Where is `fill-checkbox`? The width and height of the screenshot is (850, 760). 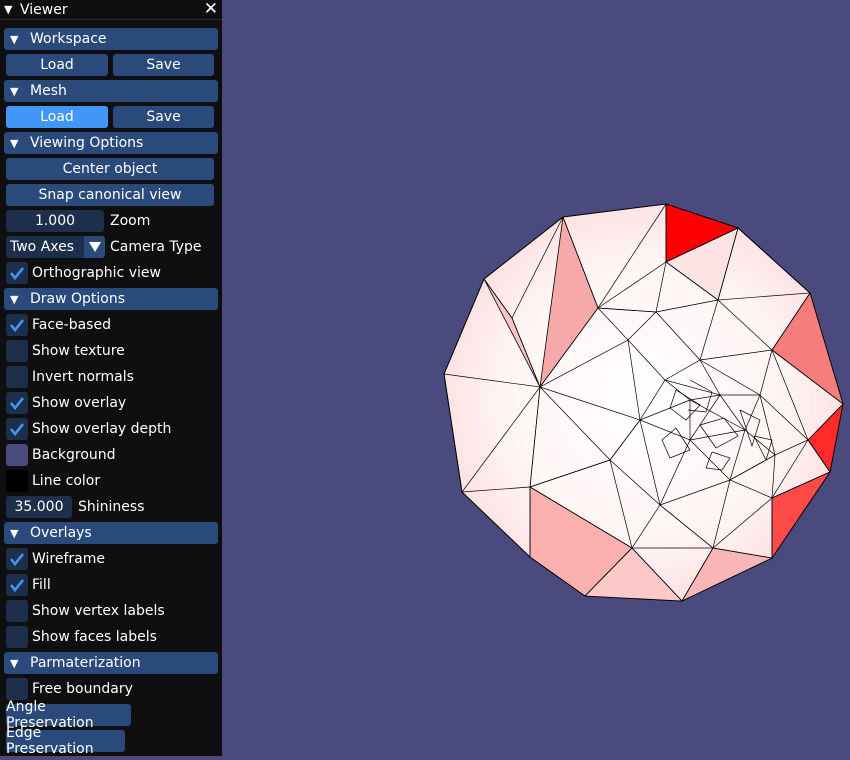
fill-checkbox is located at coordinates (17, 585).